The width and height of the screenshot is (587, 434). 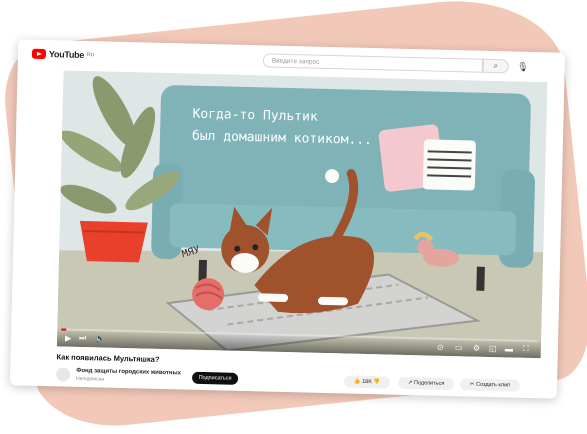 What do you see at coordinates (459, 347) in the screenshot?
I see `subtitles-icon: ▭` at bounding box center [459, 347].